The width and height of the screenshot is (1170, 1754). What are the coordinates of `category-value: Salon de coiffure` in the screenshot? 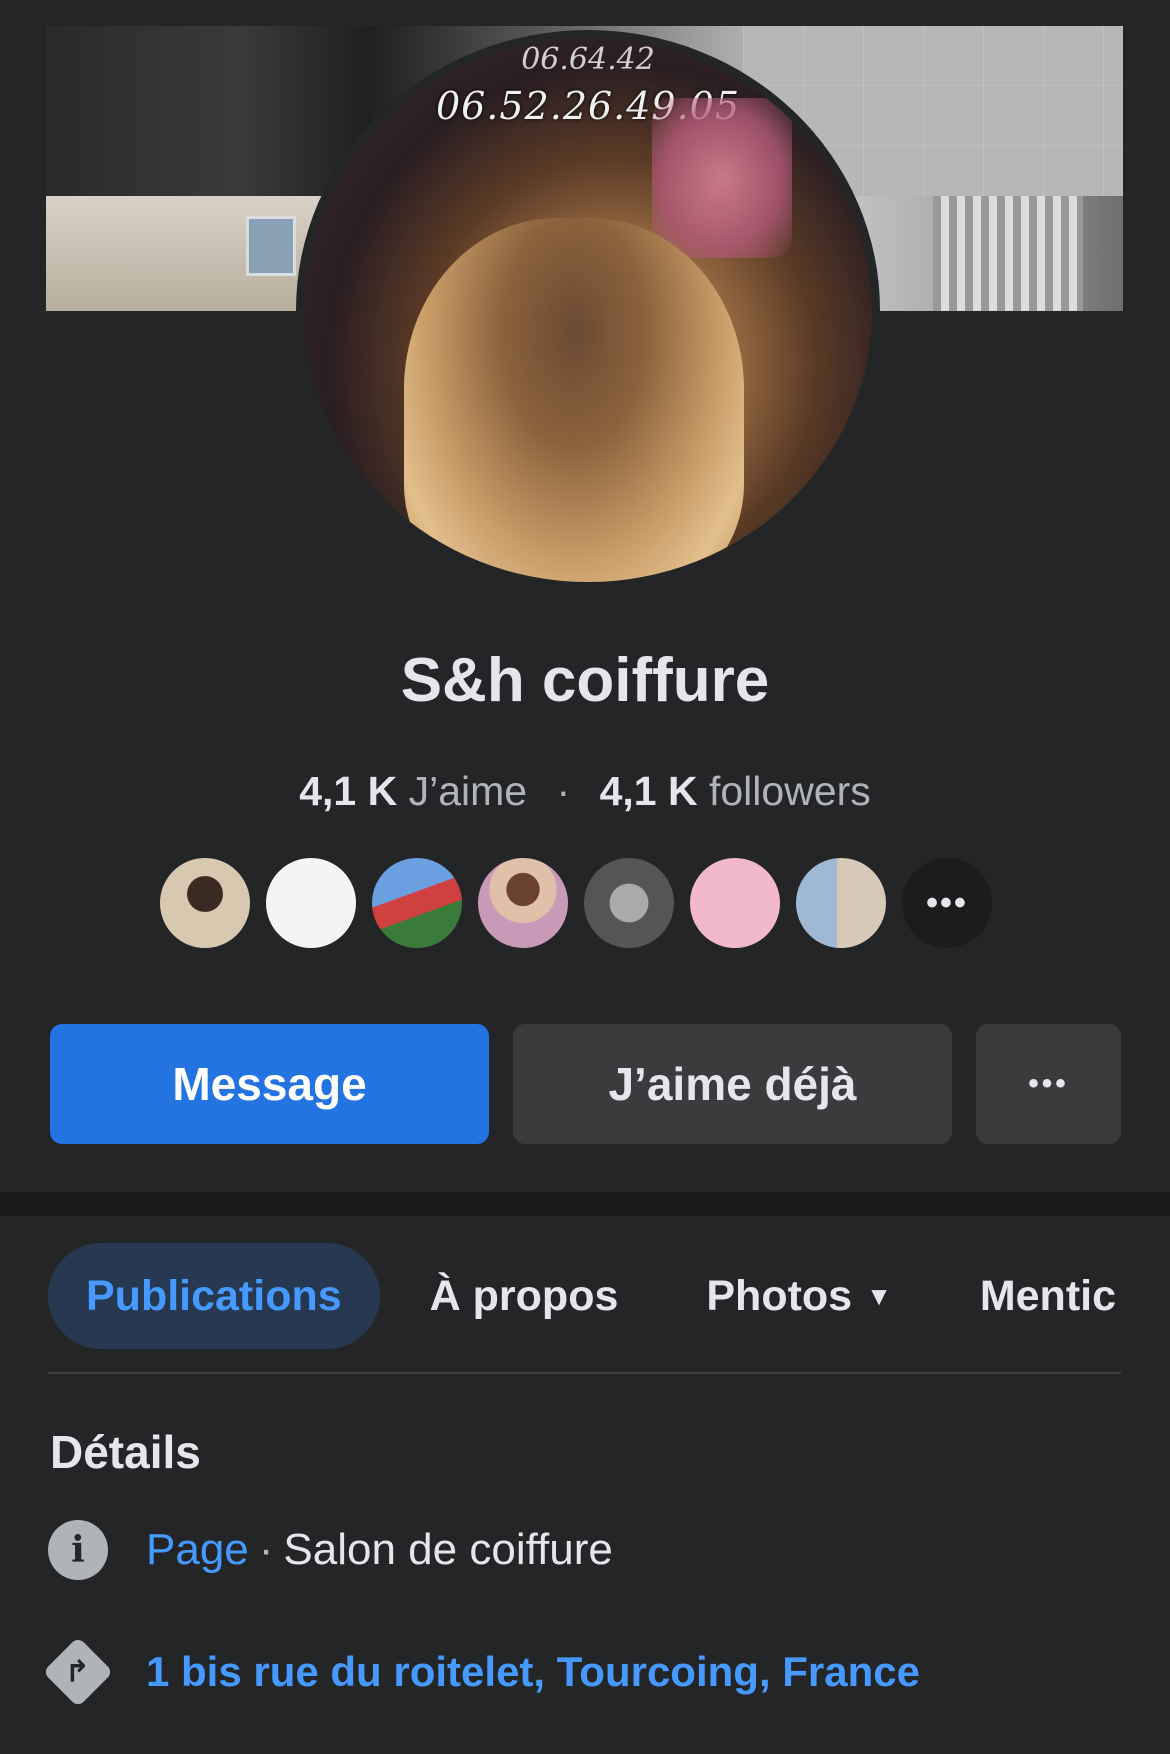 It's located at (448, 1549).